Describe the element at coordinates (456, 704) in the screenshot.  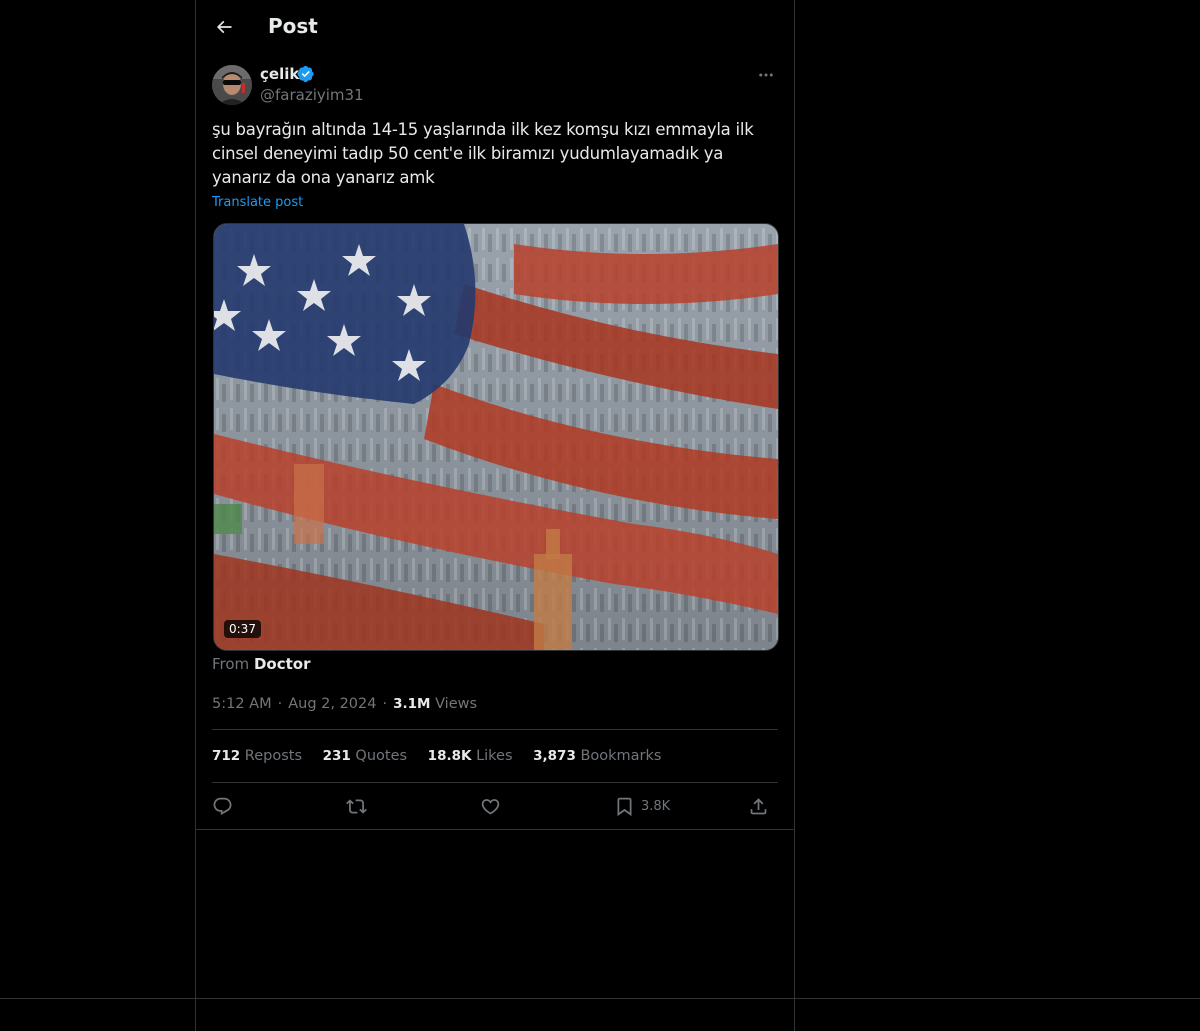
I see `views-label: Views` at that location.